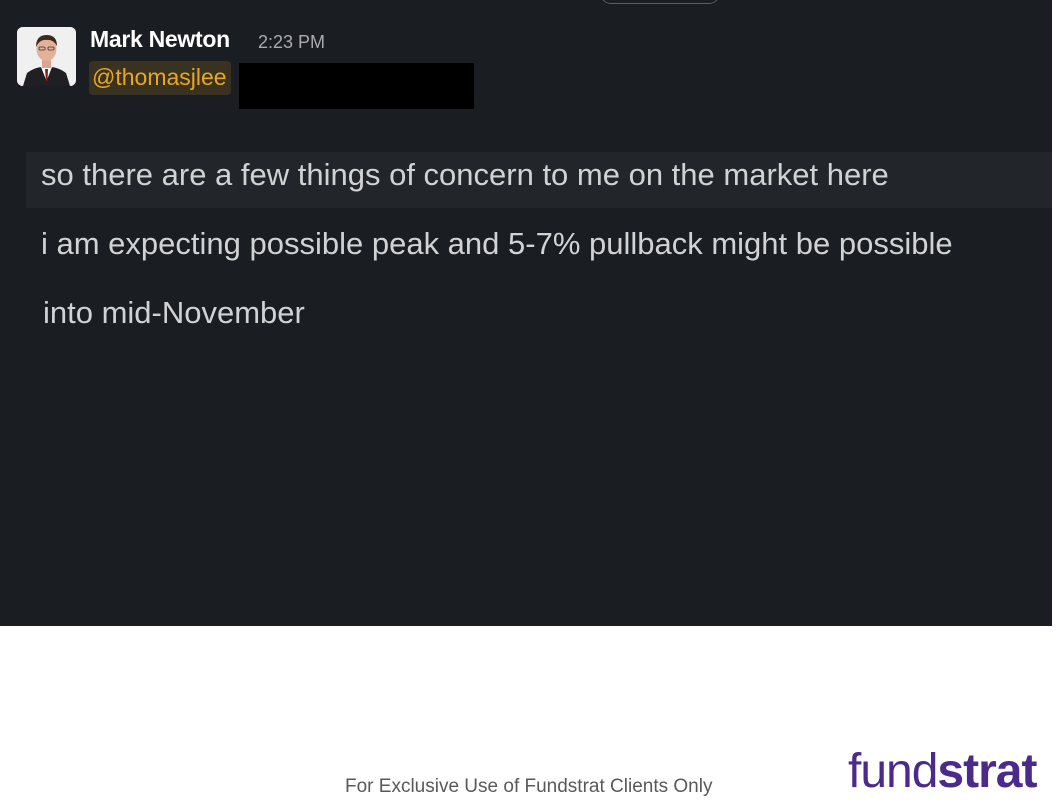 The image size is (1061, 806). I want to click on fundstrat-logo: fundstrat, so click(942, 771).